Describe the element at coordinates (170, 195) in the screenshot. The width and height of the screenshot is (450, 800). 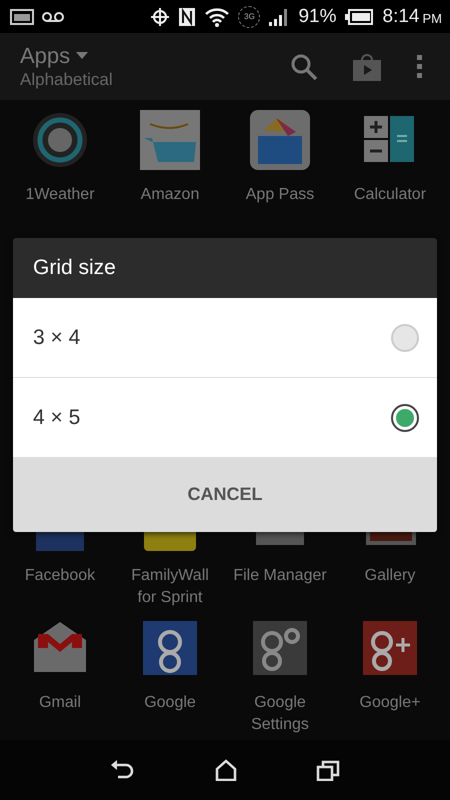
I see `app-label: Amazon` at that location.